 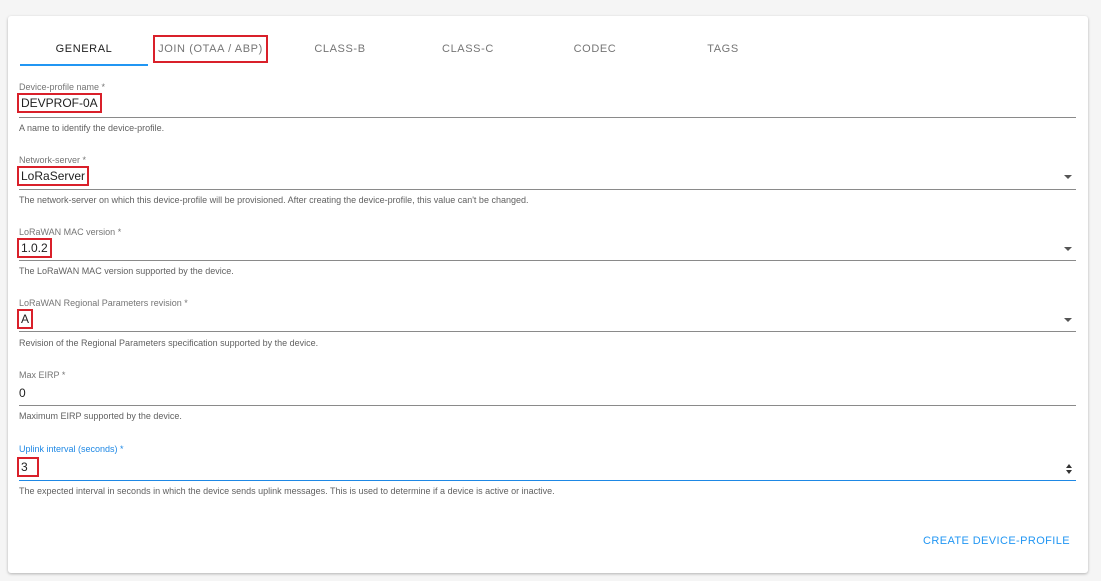 I want to click on tab-tags: TAGS, so click(x=723, y=49).